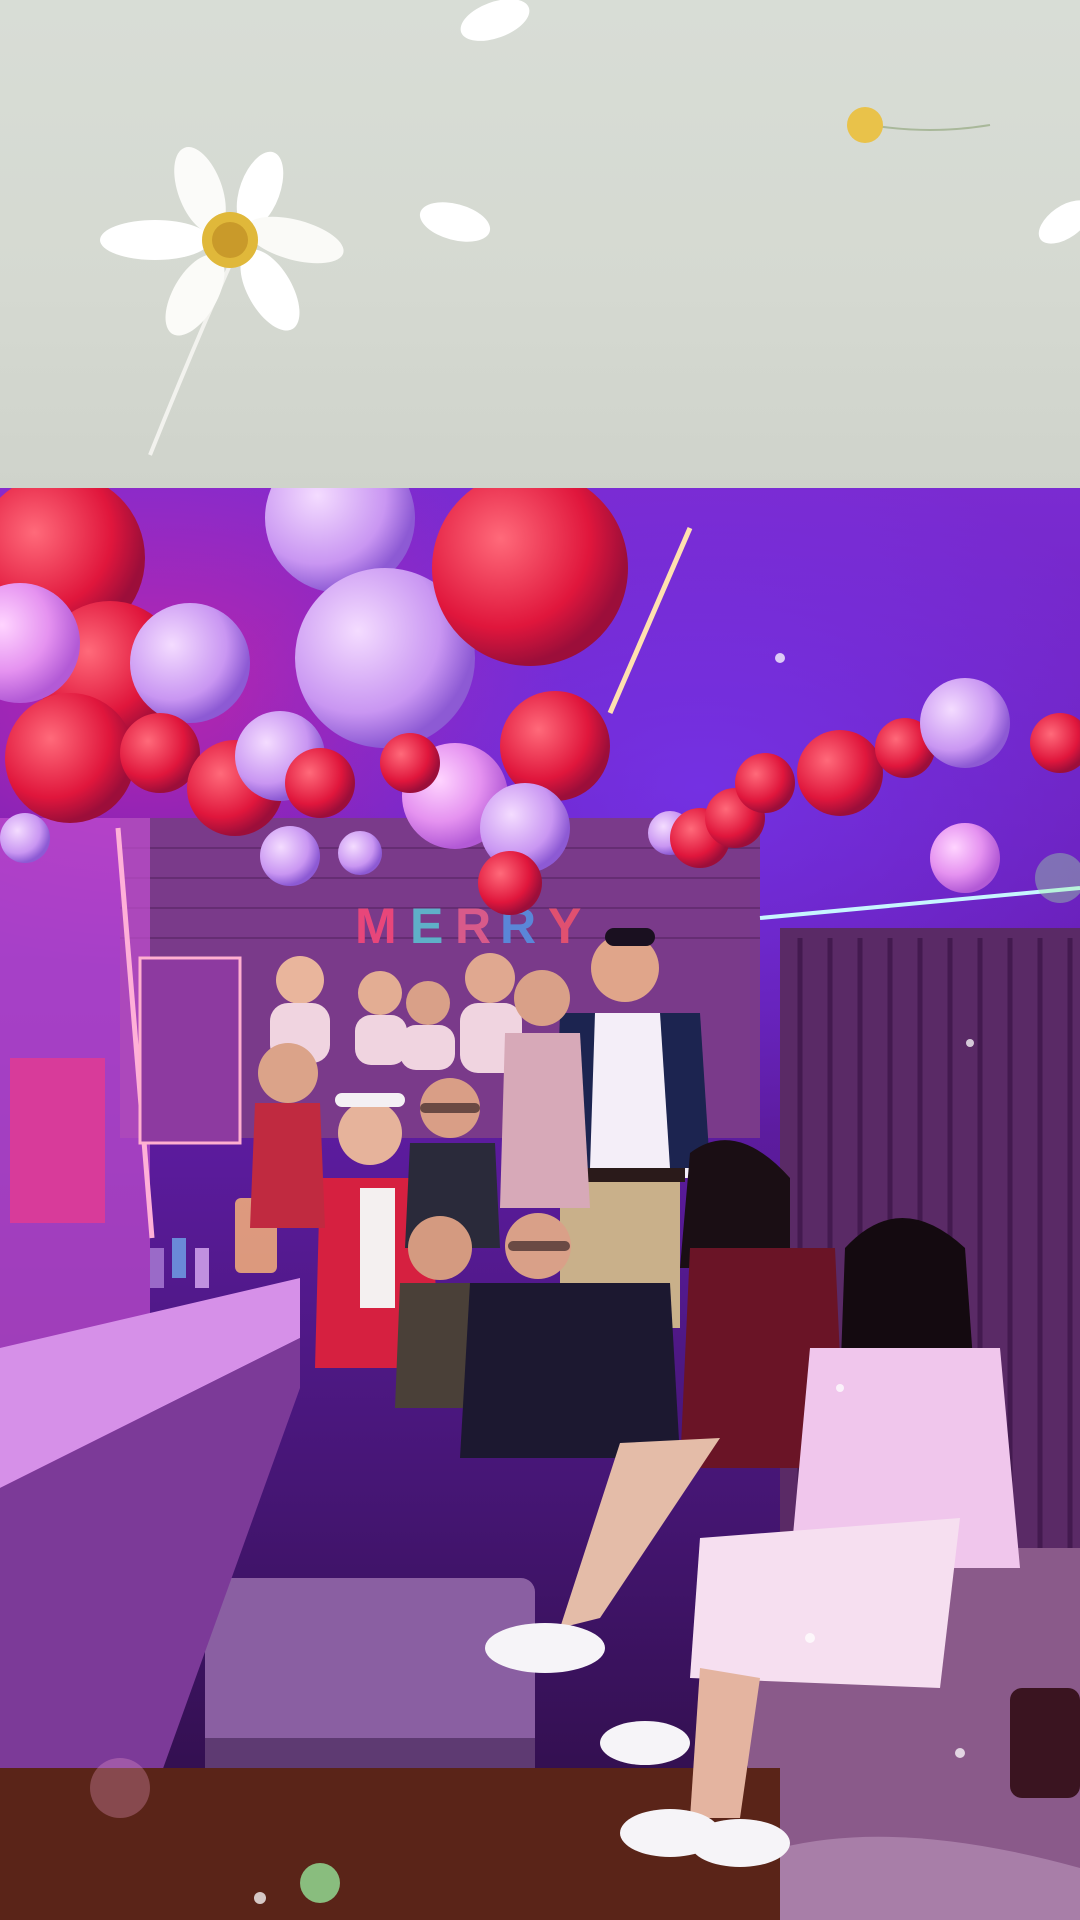 This screenshot has height=1920, width=1080. Describe the element at coordinates (57, 1140) in the screenshot. I see `wall-panel` at that location.